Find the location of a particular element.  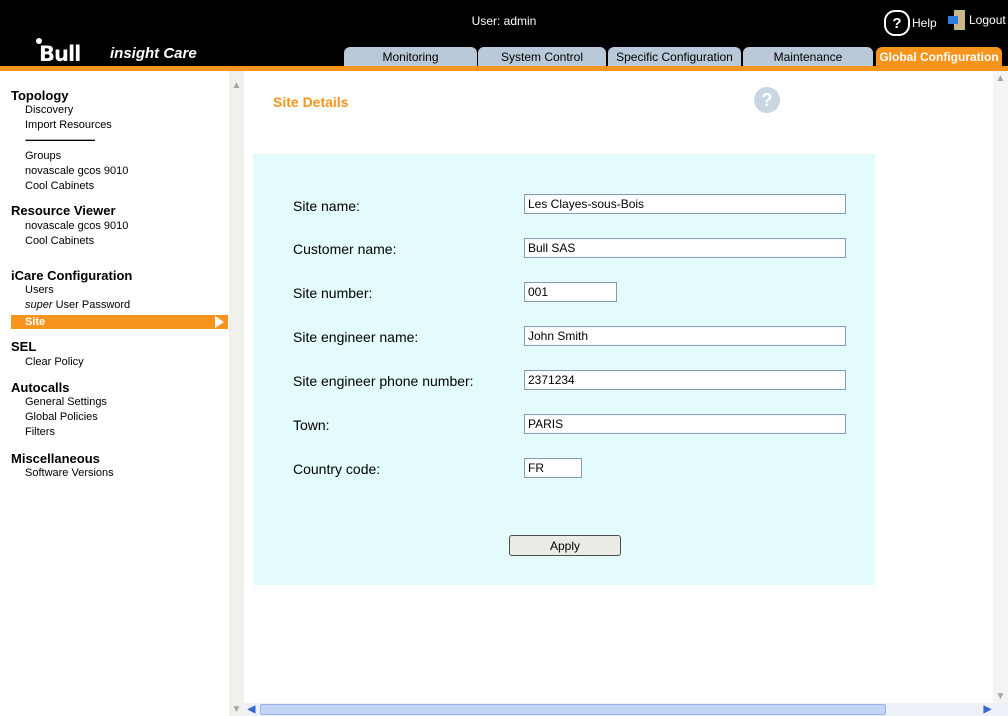

main-vertical-scrollbar is located at coordinates (1000, 387).